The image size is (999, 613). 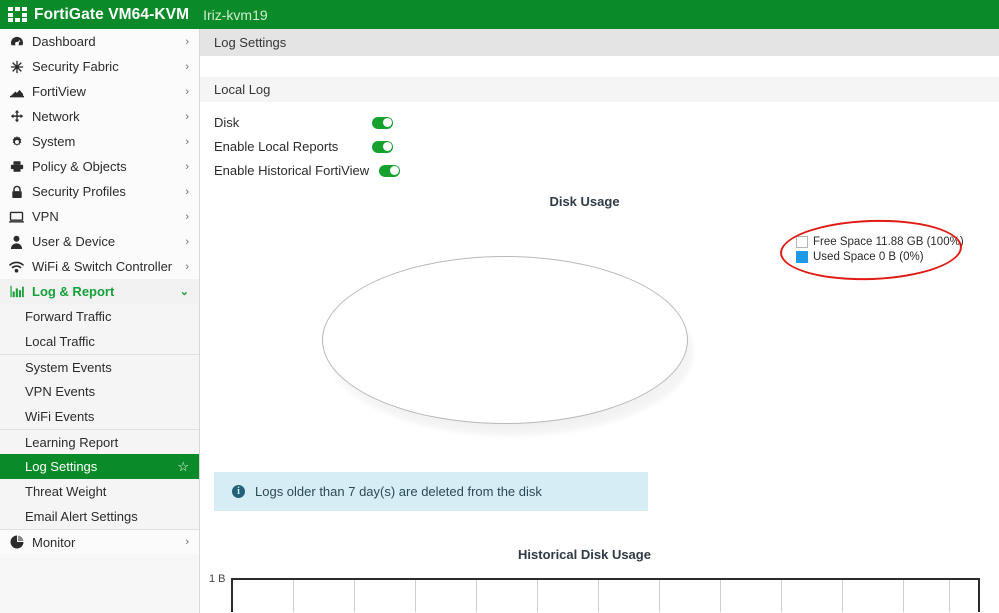 I want to click on setting-label: Enable Historical FortiView, so click(x=292, y=170).